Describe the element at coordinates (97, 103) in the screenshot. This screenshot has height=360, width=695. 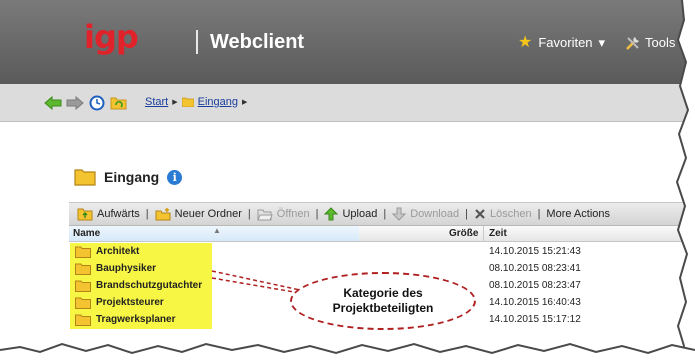
I see `history-clock-icon` at that location.